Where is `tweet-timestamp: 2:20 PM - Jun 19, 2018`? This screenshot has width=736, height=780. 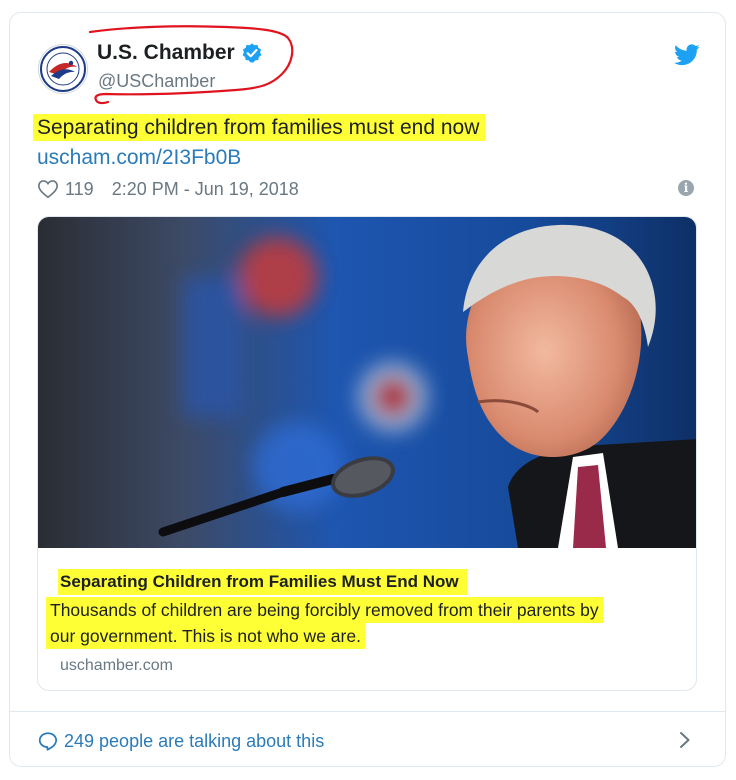 tweet-timestamp: 2:20 PM - Jun 19, 2018 is located at coordinates (205, 189).